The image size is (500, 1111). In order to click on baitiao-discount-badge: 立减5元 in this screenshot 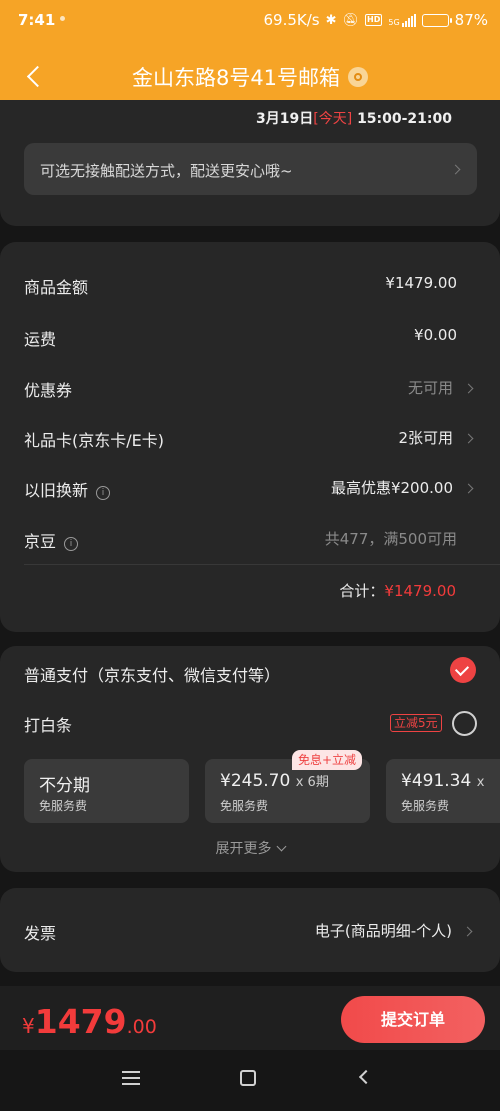, I will do `click(416, 723)`.